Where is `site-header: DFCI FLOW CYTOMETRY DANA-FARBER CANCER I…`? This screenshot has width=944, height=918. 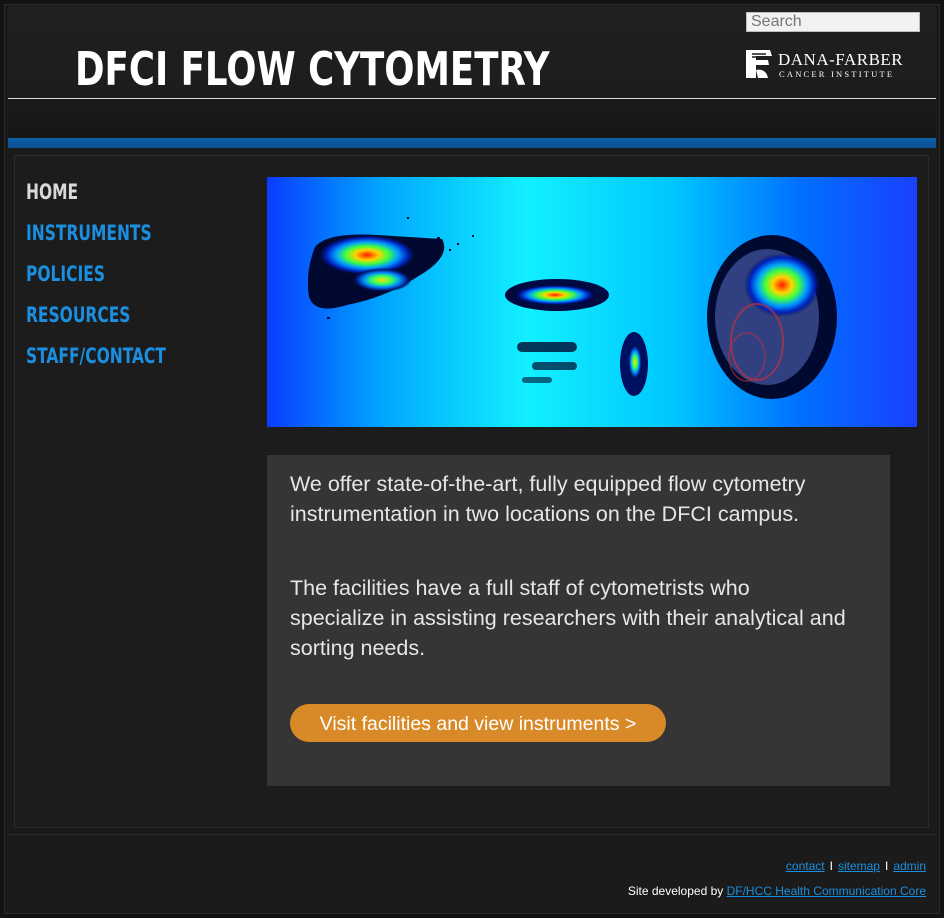
site-header: DFCI FLOW CYTOMETRY DANA-FARBER CANCER I… is located at coordinates (472, 72).